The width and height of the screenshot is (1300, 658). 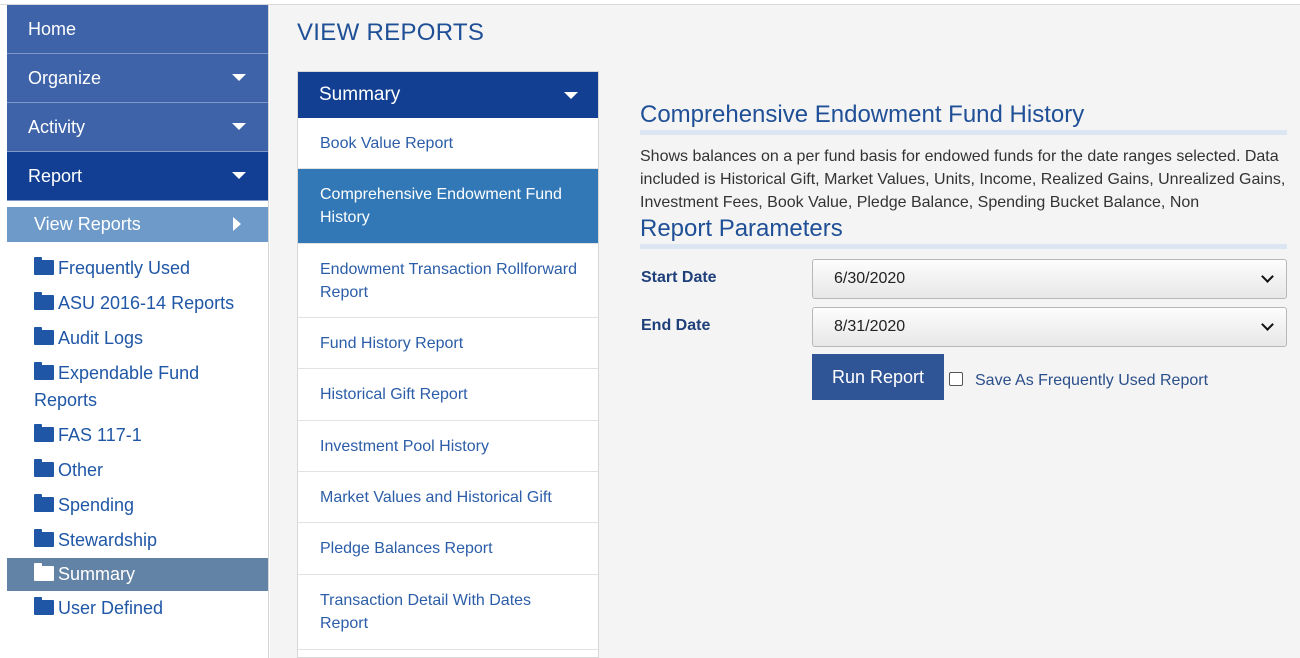 I want to click on page-title: VIEW REPORTS, so click(x=391, y=32).